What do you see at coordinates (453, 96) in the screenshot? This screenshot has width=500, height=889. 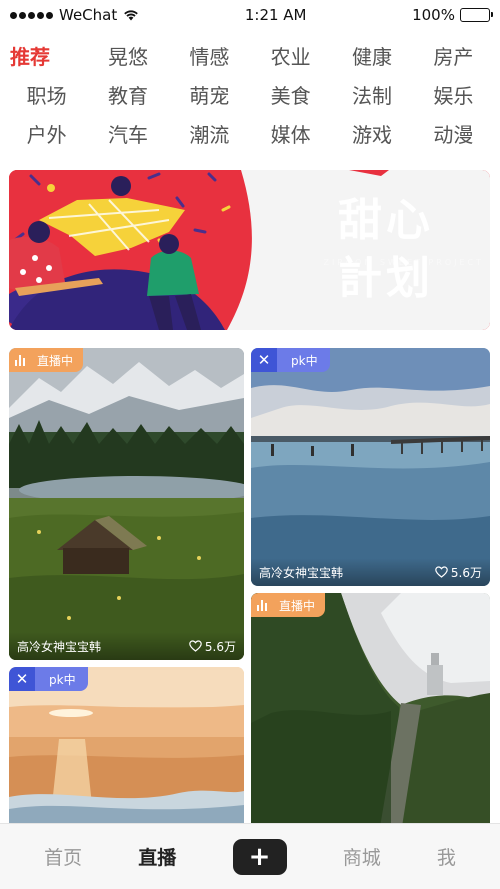 I see `category-tab: 娱乐` at bounding box center [453, 96].